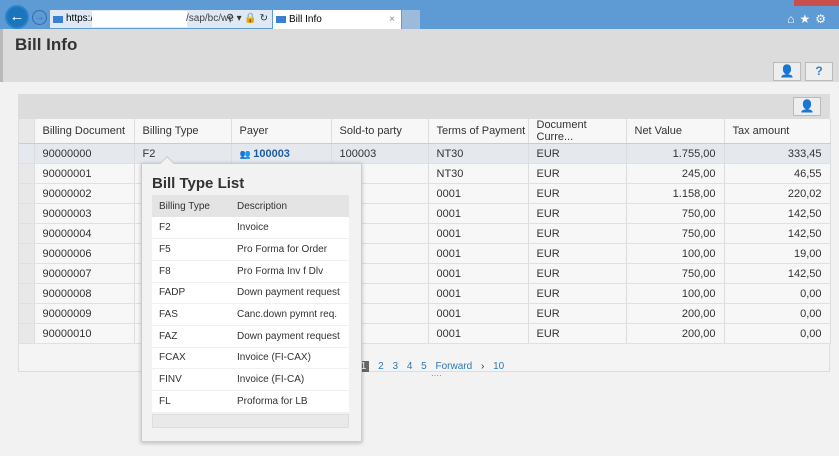 Image resolution: width=839 pixels, height=456 pixels. What do you see at coordinates (183, 131) in the screenshot?
I see `column-header: Billing Type` at bounding box center [183, 131].